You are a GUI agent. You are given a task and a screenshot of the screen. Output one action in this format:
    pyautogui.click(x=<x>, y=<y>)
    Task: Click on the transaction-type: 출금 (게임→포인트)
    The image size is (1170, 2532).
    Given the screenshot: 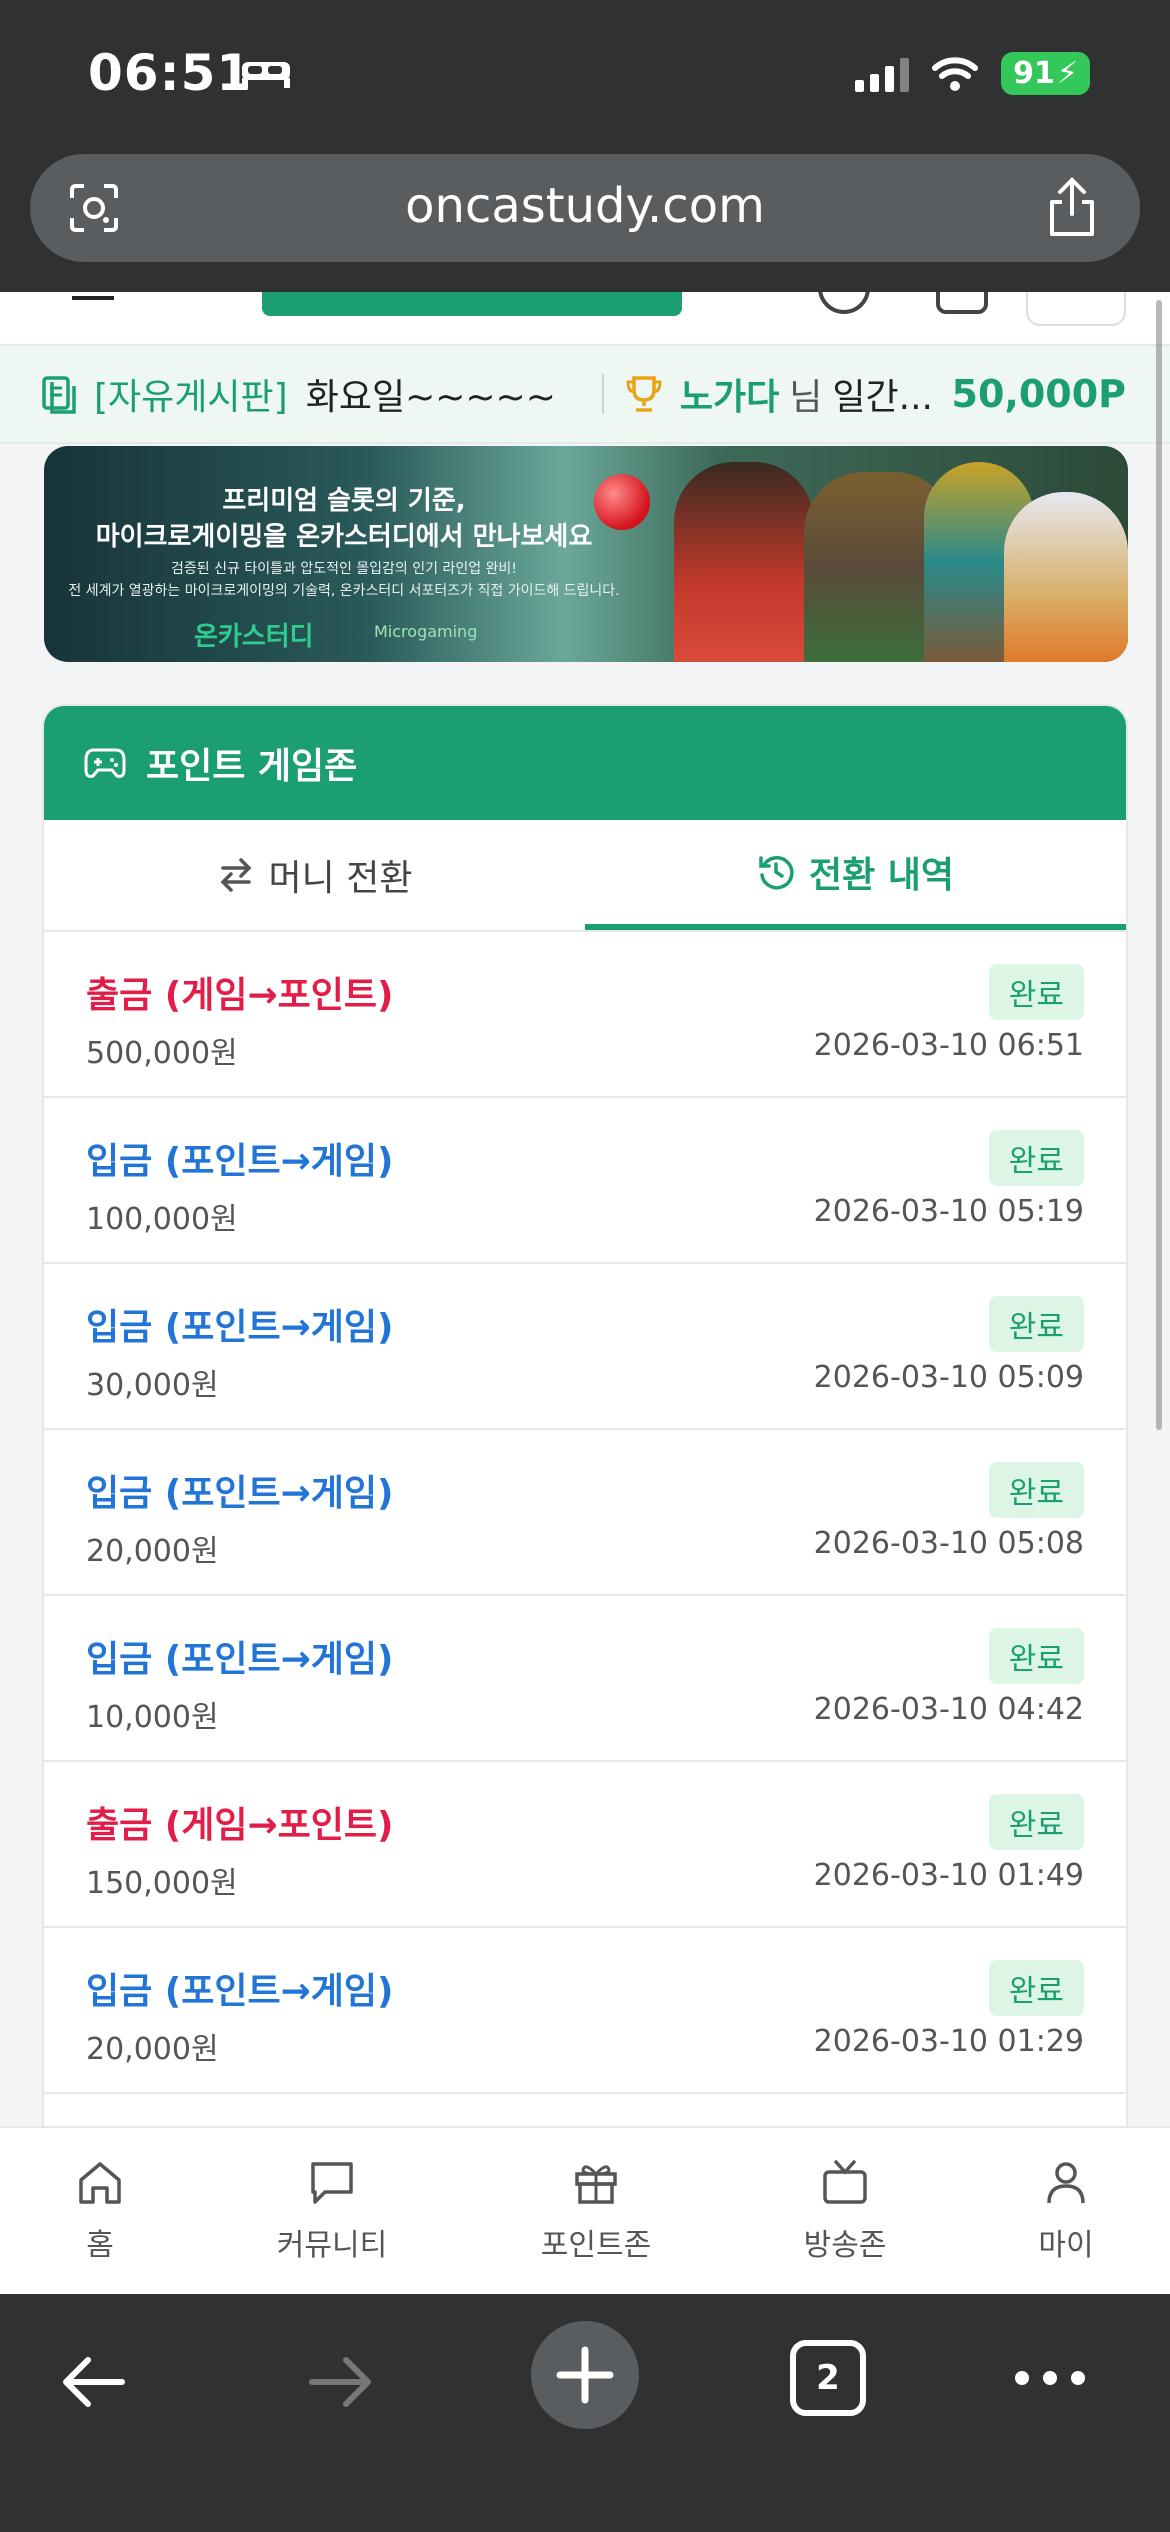 What is the action you would take?
    pyautogui.click(x=240, y=995)
    